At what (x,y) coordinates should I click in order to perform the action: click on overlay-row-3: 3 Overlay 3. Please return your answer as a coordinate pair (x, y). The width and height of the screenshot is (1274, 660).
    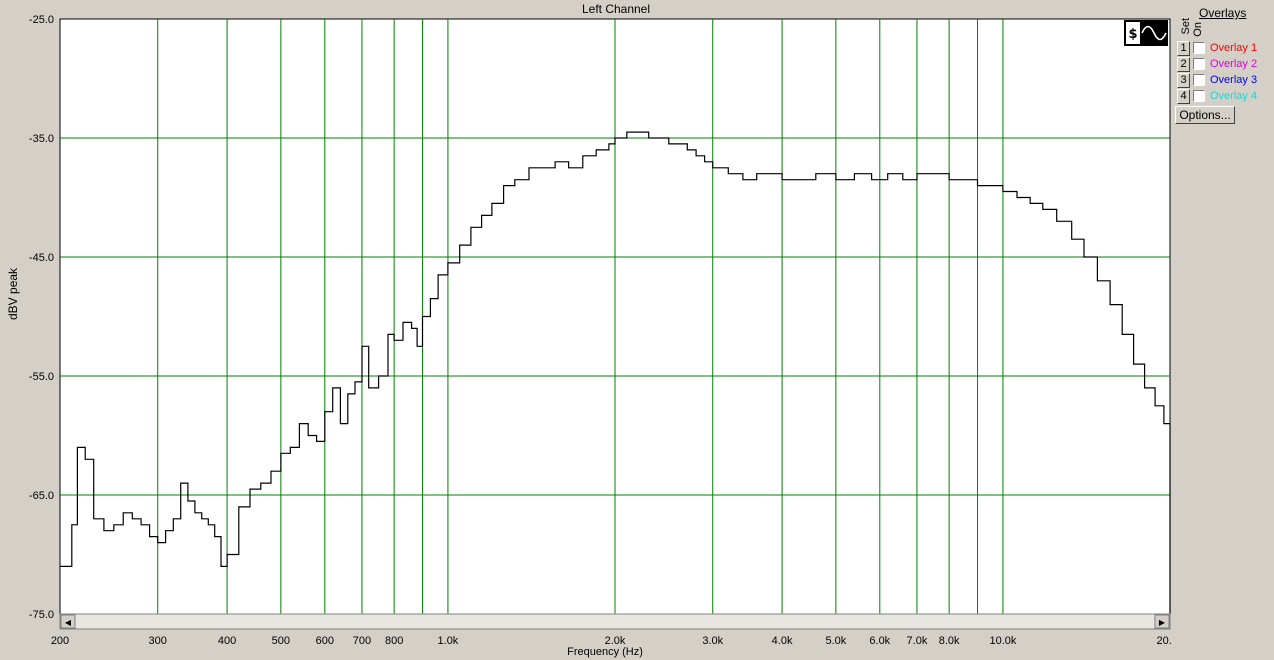
    Looking at the image, I should click on (1225, 80).